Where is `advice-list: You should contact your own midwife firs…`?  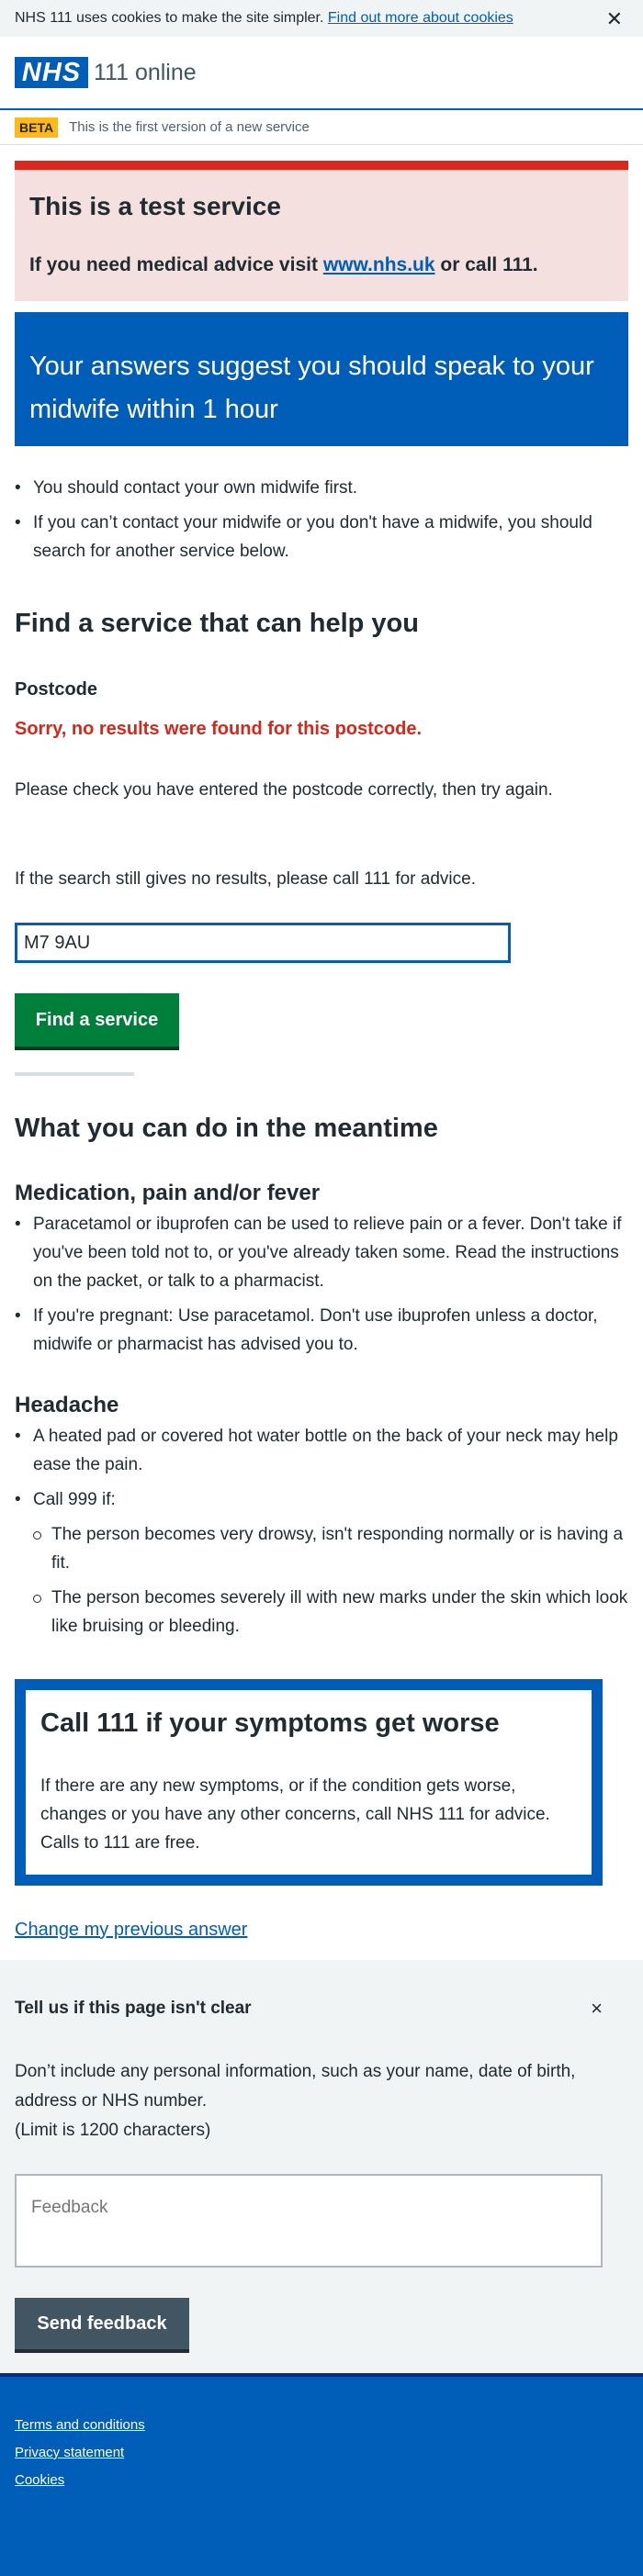 advice-list: You should contact your own midwife firs… is located at coordinates (321, 520).